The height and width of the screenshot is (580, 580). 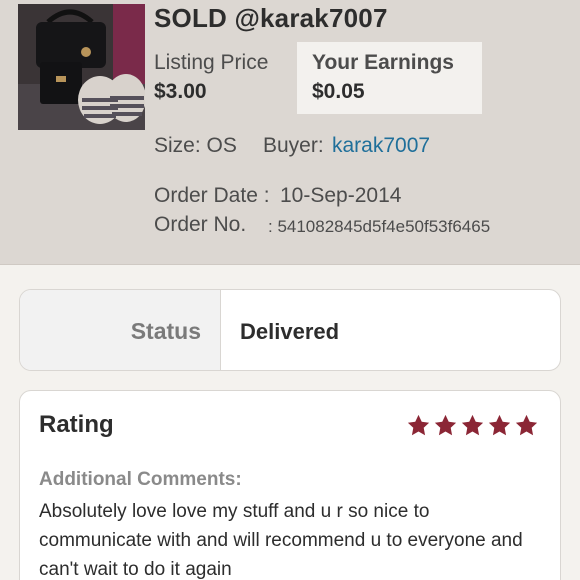 I want to click on listing-price-label: Listing Price, so click(x=211, y=62).